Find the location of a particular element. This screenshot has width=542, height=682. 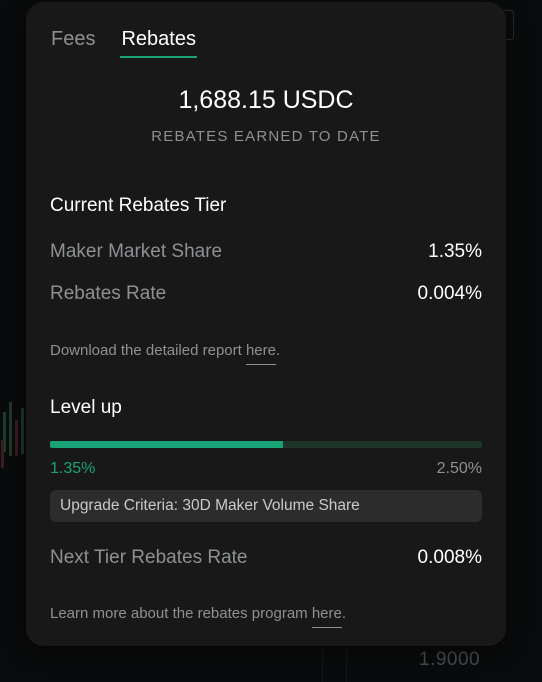

report-note-suffix: . is located at coordinates (278, 350).